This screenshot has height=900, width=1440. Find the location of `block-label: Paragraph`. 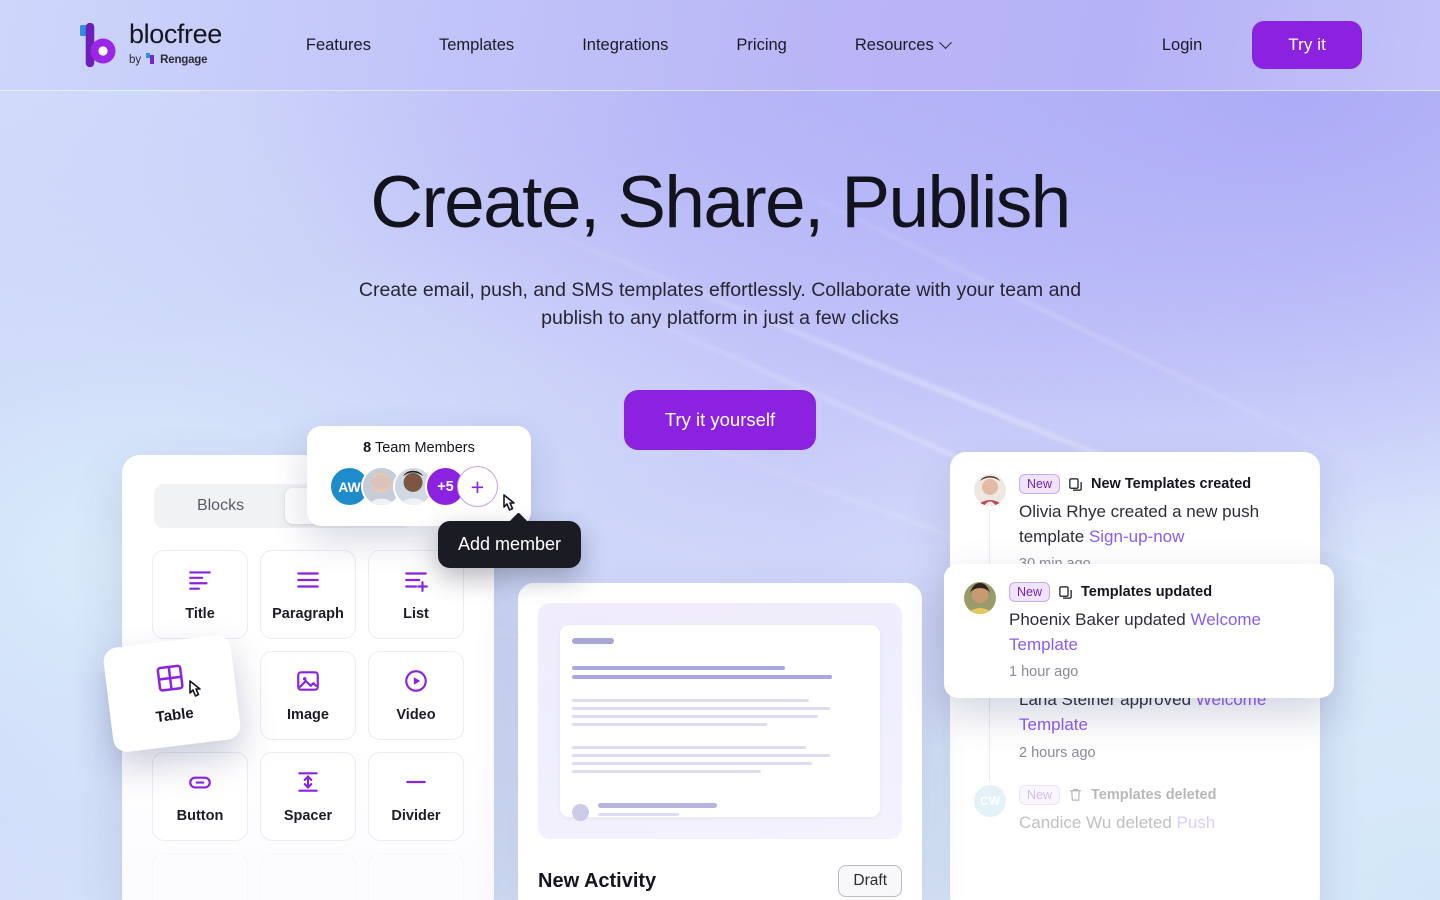

block-label: Paragraph is located at coordinates (308, 614).